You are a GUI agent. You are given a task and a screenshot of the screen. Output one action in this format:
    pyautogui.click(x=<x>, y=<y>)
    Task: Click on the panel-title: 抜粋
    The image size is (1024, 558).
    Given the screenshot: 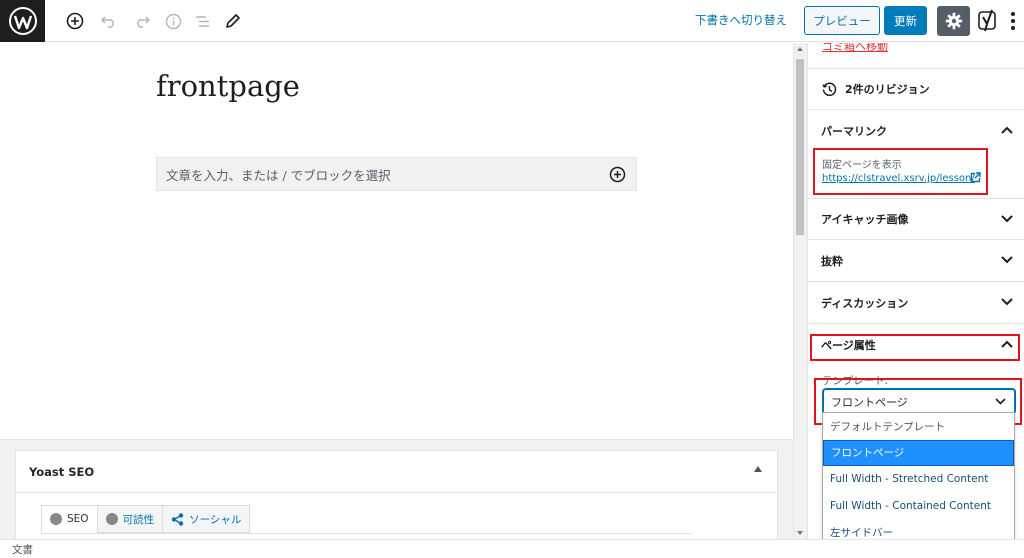 What is the action you would take?
    pyautogui.click(x=832, y=261)
    